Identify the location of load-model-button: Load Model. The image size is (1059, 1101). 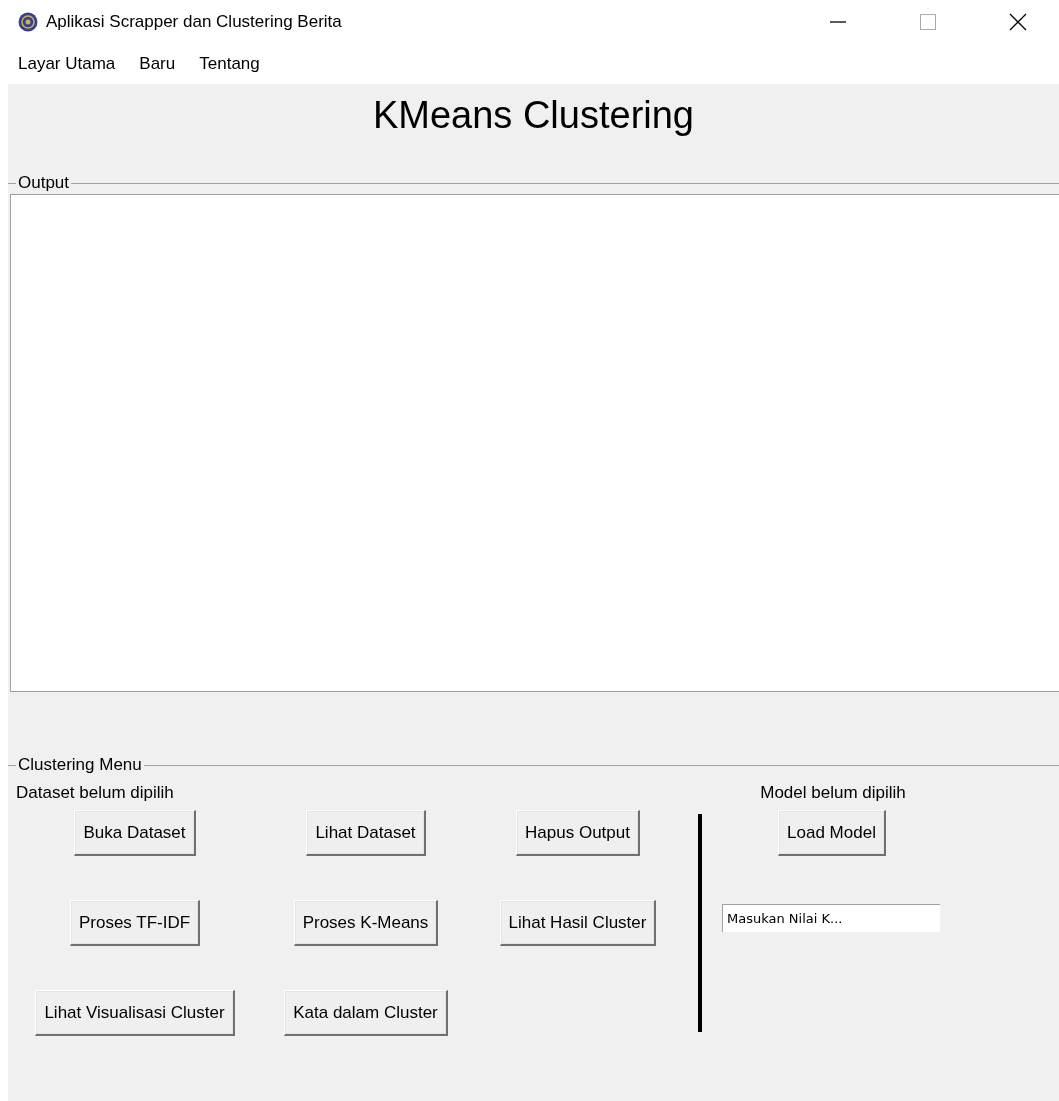
(832, 833).